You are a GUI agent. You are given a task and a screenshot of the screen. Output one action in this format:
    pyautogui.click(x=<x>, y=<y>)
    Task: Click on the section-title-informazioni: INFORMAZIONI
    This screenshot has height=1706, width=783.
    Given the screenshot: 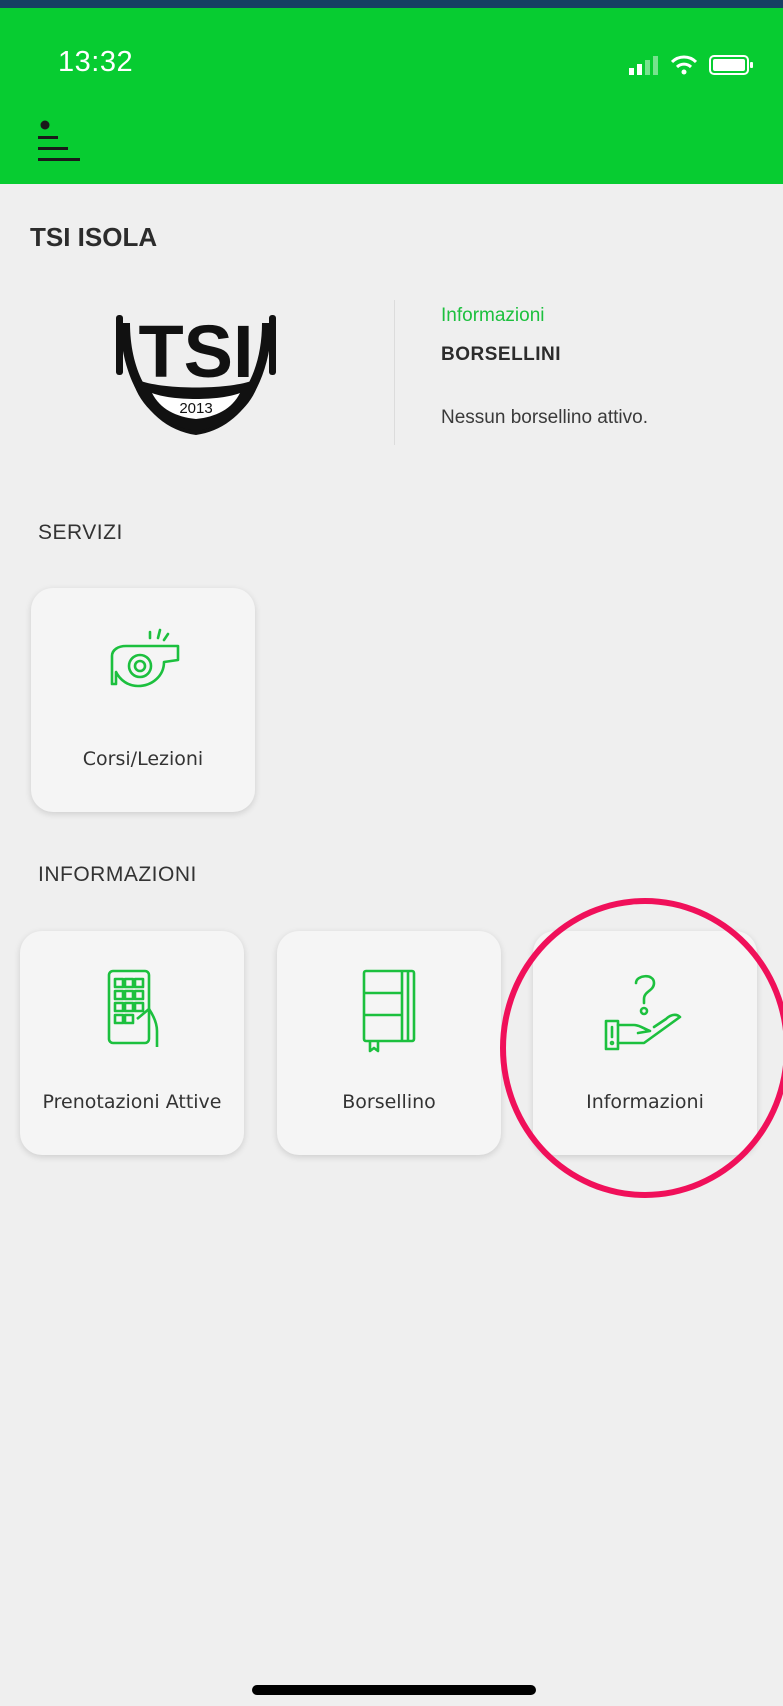 What is the action you would take?
    pyautogui.click(x=117, y=874)
    